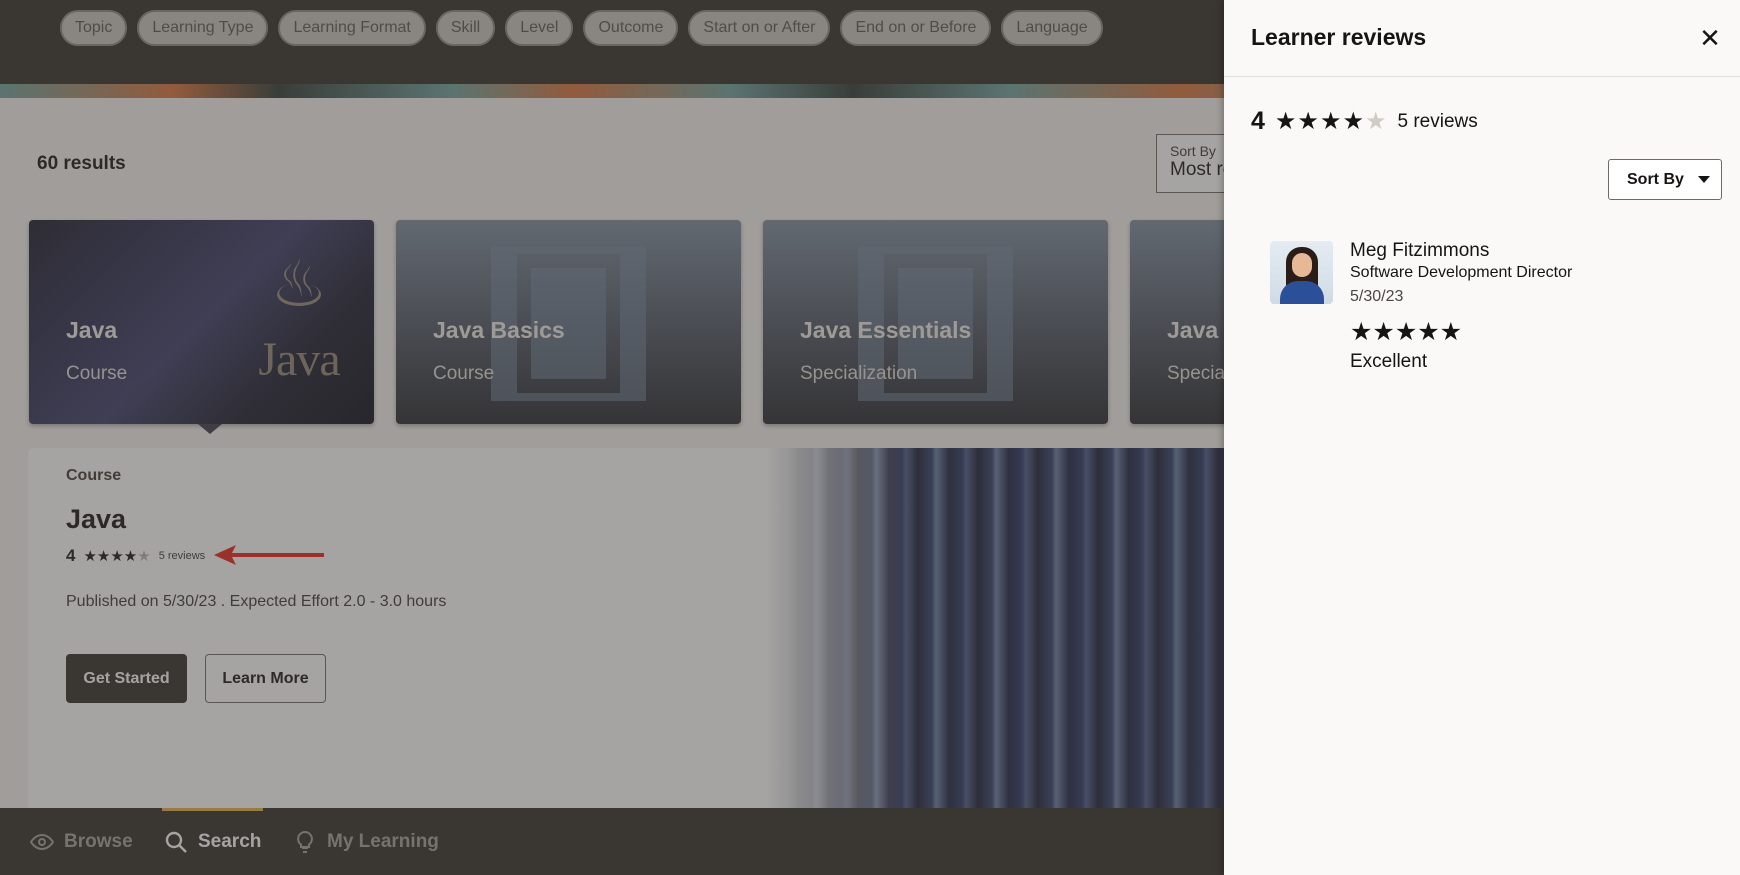  What do you see at coordinates (1437, 121) in the screenshot?
I see `rating-summary-count: 5 reviews` at bounding box center [1437, 121].